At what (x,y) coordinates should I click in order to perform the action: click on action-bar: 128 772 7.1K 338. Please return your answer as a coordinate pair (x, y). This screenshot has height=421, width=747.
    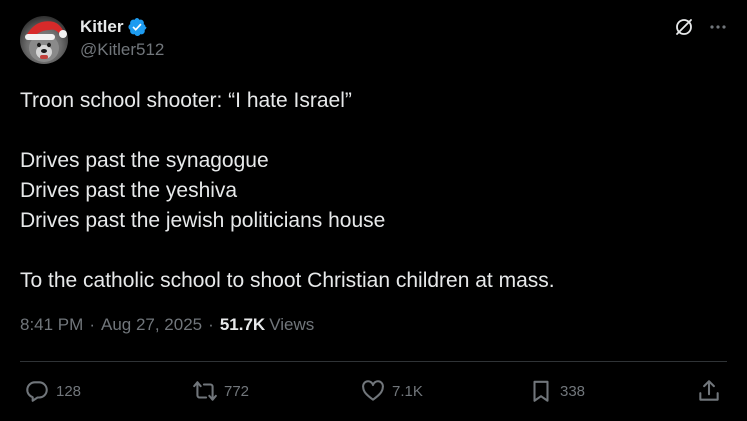
    Looking at the image, I should click on (373, 391).